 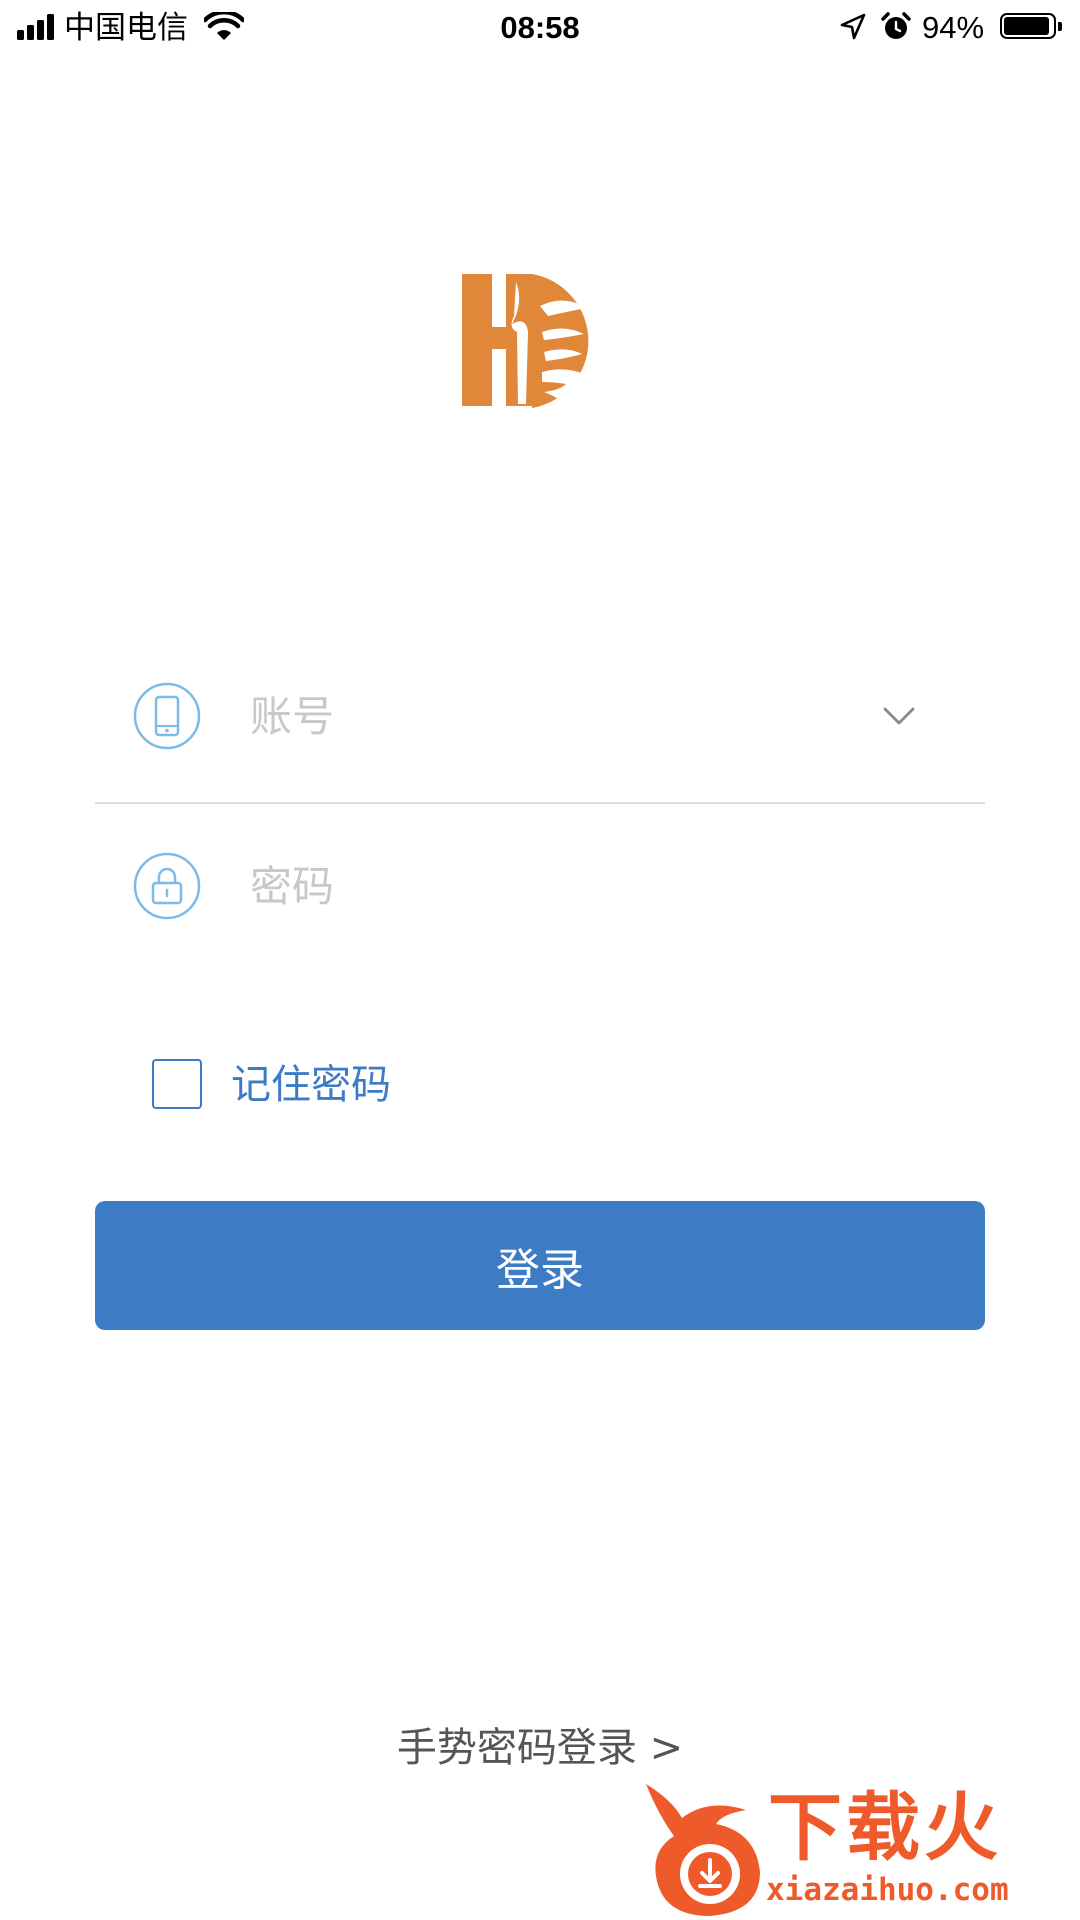 What do you see at coordinates (550, 716) in the screenshot?
I see `account-input` at bounding box center [550, 716].